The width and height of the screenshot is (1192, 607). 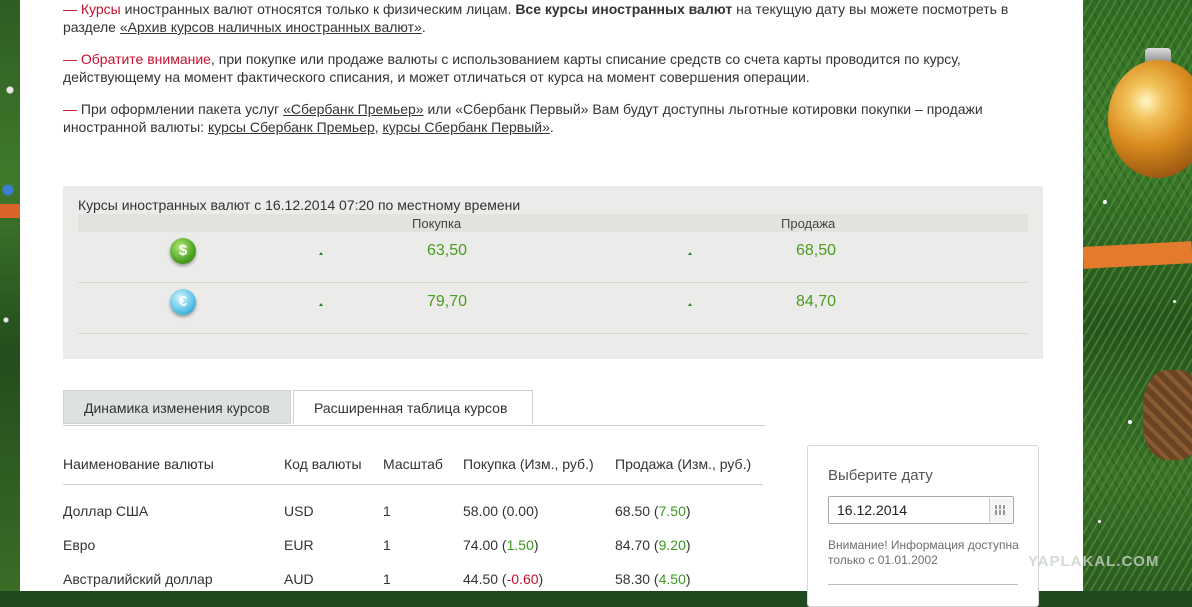 What do you see at coordinates (70, 109) in the screenshot?
I see `note-lead: —` at bounding box center [70, 109].